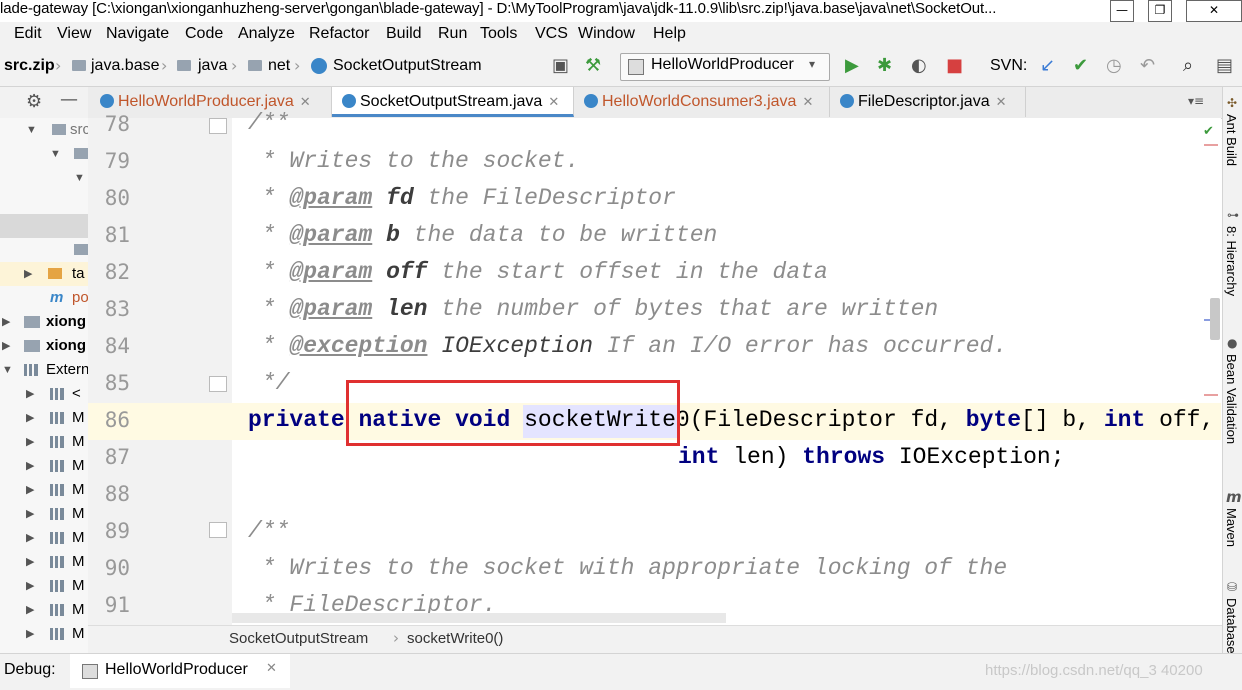 Image resolution: width=1242 pixels, height=690 pixels. What do you see at coordinates (1231, 527) in the screenshot?
I see `tool-maven: Maven` at bounding box center [1231, 527].